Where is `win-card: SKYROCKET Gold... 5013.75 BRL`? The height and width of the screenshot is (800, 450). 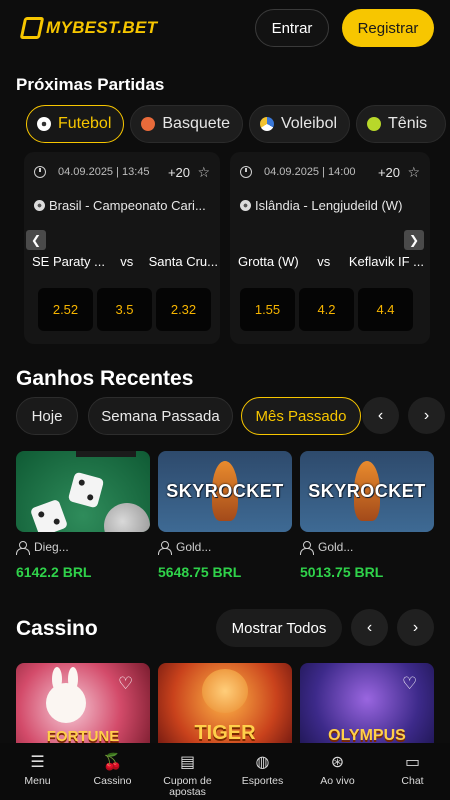
win-card: SKYROCKET Gold... 5013.75 BRL is located at coordinates (367, 515).